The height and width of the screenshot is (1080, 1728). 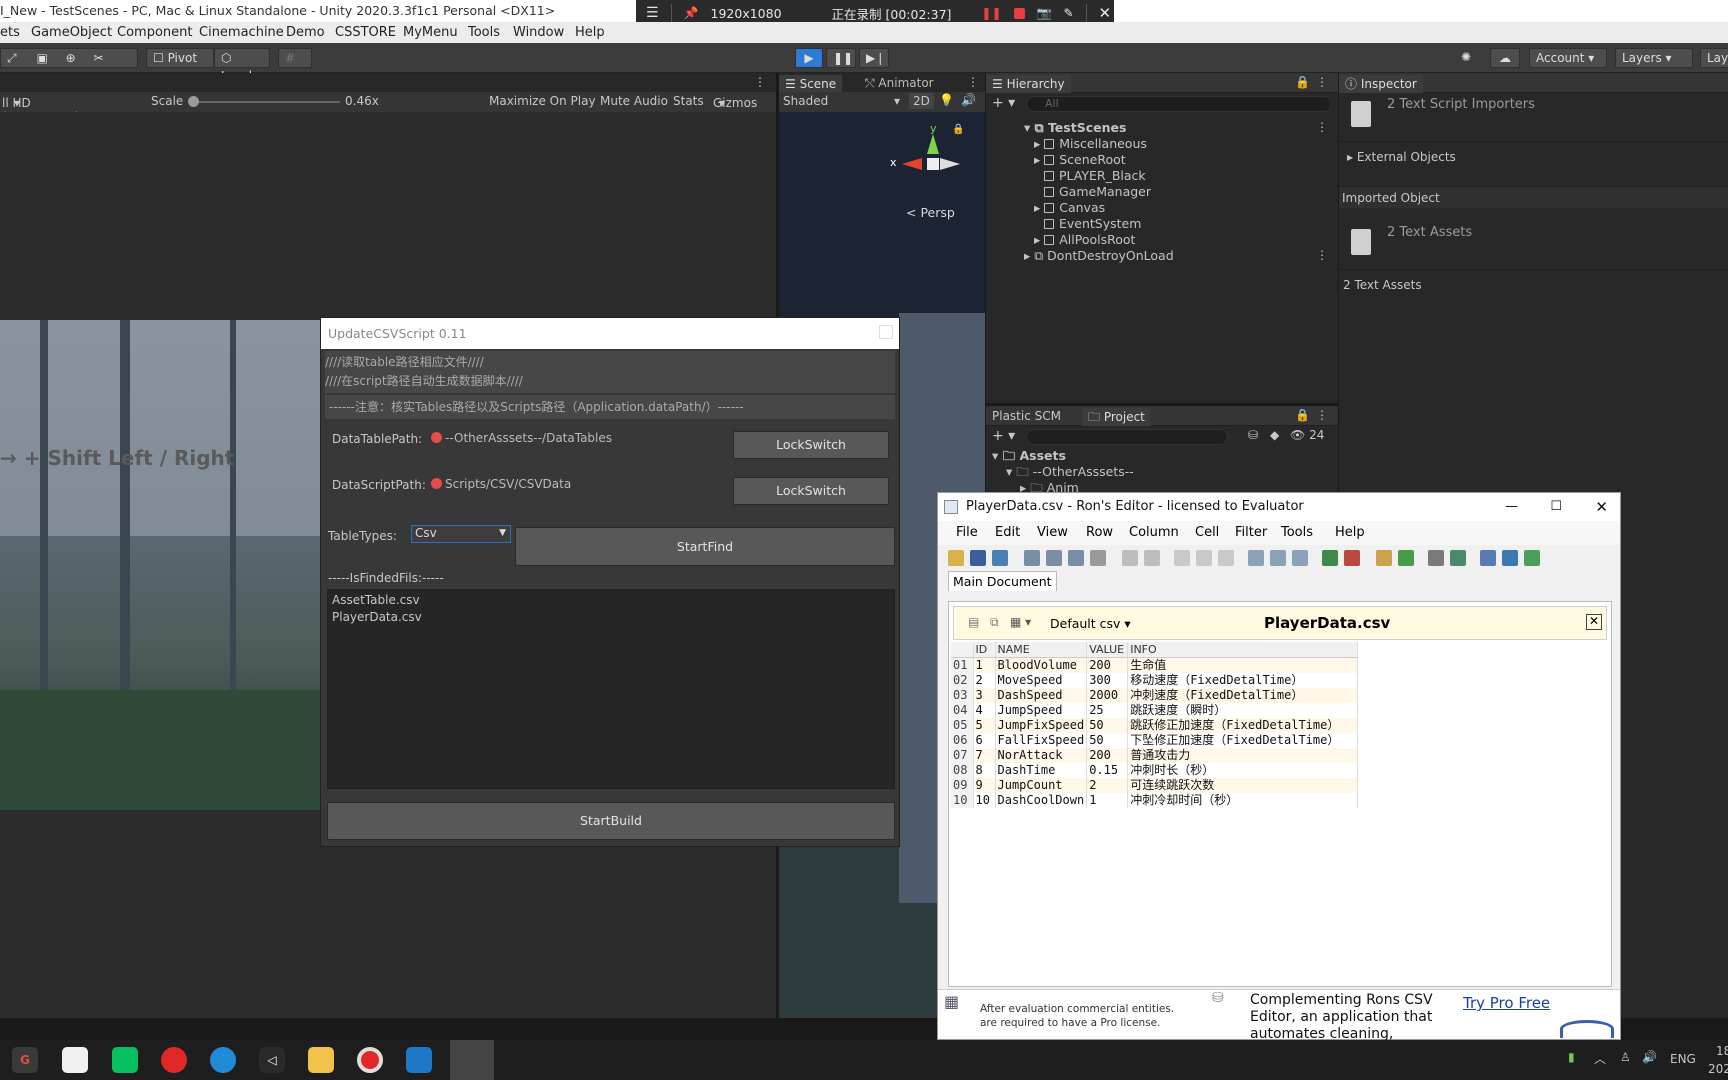 I want to click on table-row: 08 8 DashTime 0.15 冲刺时长（秒）, so click(x=1155, y=770).